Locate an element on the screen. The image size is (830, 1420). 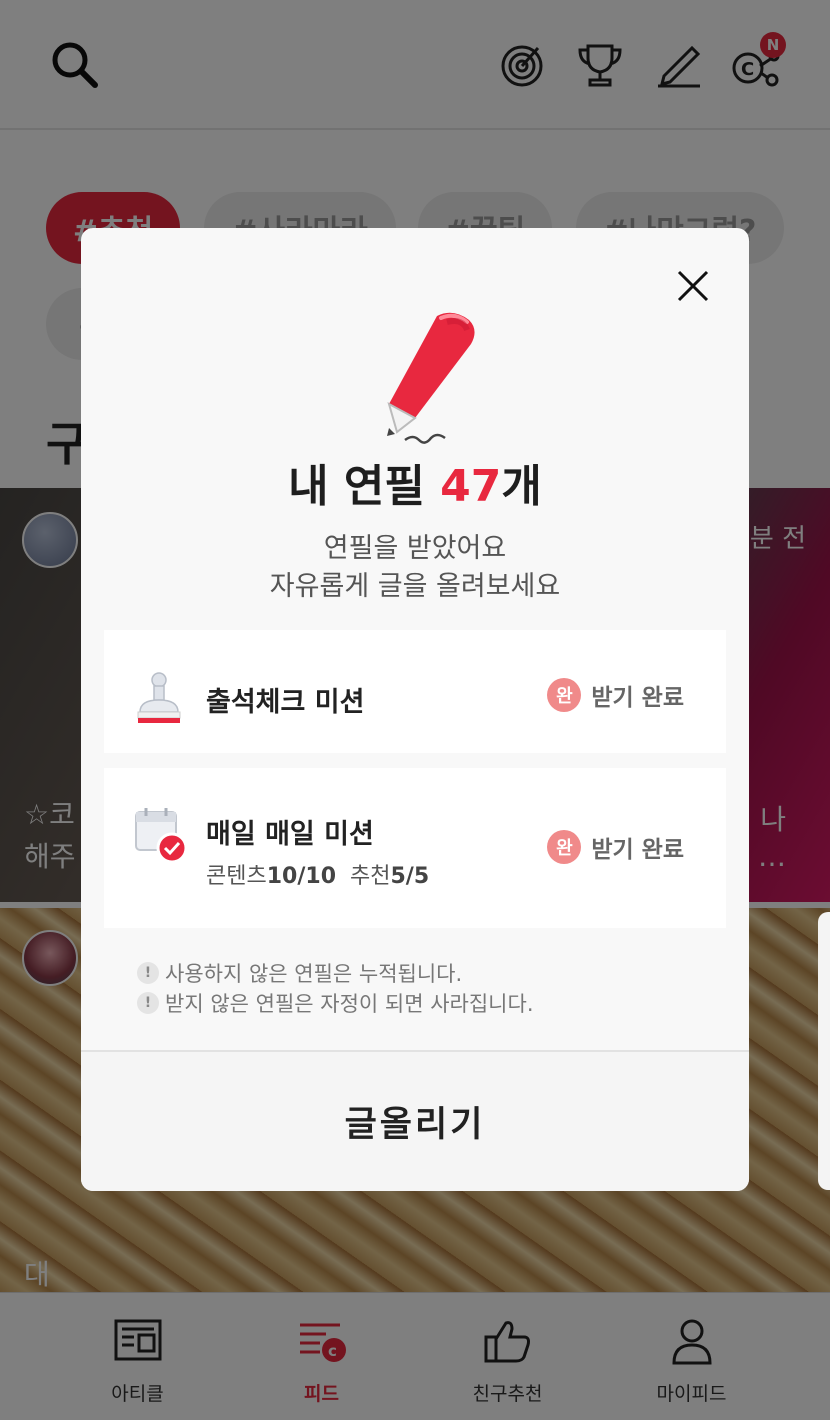
subtitle-line: 연필을 받았어요 is located at coordinates (415, 548).